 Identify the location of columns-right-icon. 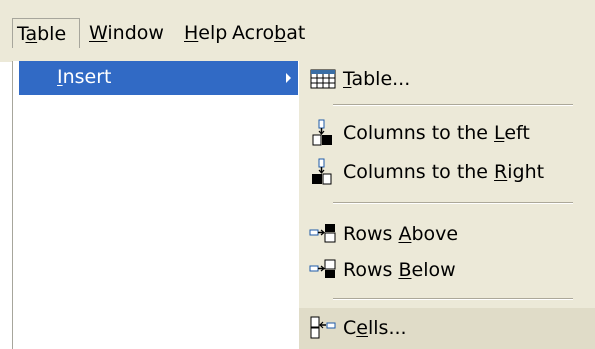
(322, 171).